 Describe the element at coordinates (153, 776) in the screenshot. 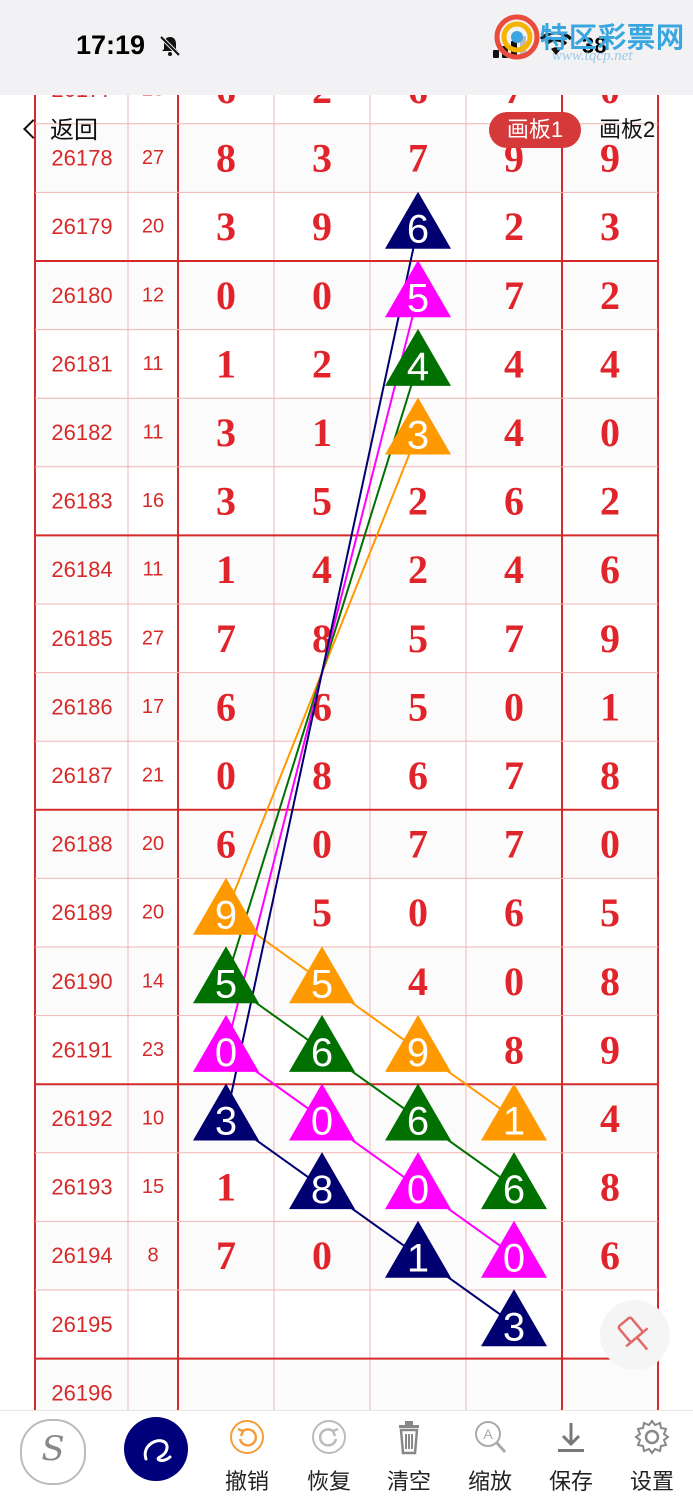

I see `sum-value: 21` at that location.